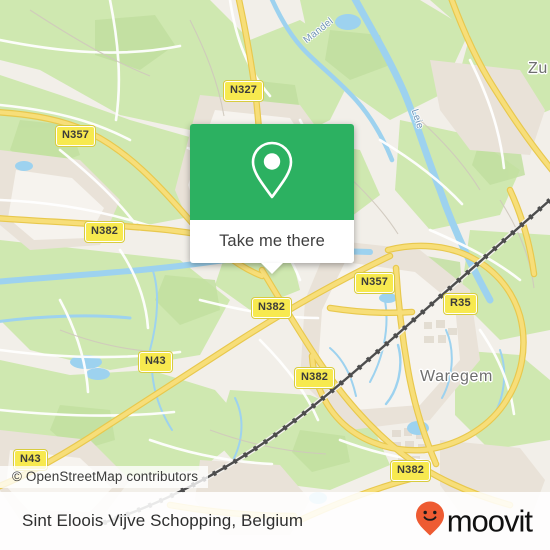  I want to click on moovit-pin-icon, so click(430, 521).